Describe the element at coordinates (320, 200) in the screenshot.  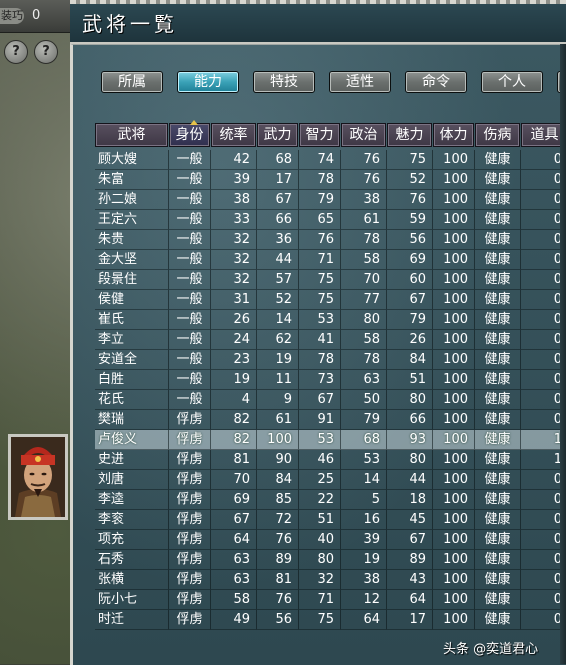
I see `cell-intelligence: 79` at that location.